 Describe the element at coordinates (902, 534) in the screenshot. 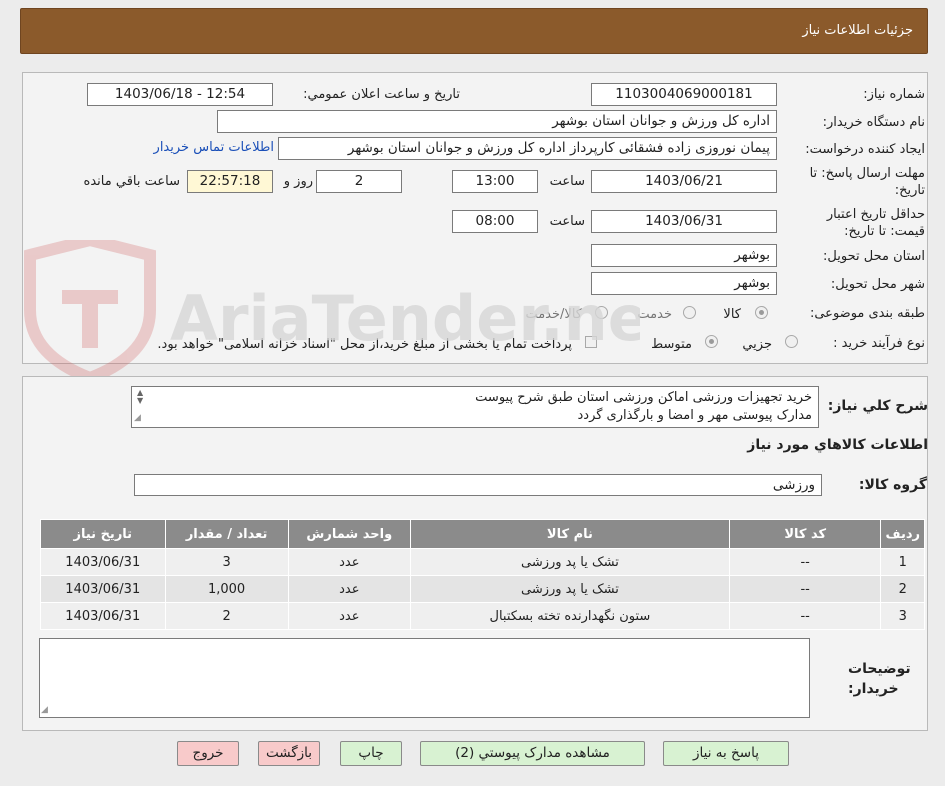

I see `col-row: ردیف` at that location.